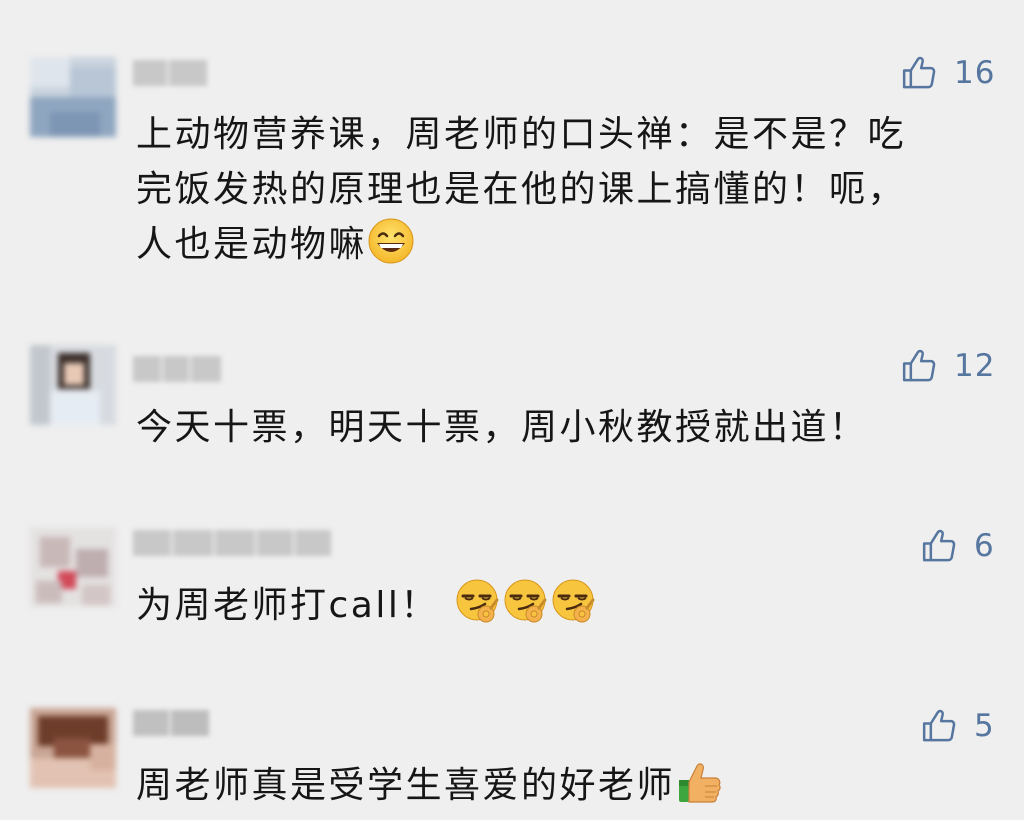  What do you see at coordinates (391, 241) in the screenshot?
I see `grinning-face-emoji-icon` at bounding box center [391, 241].